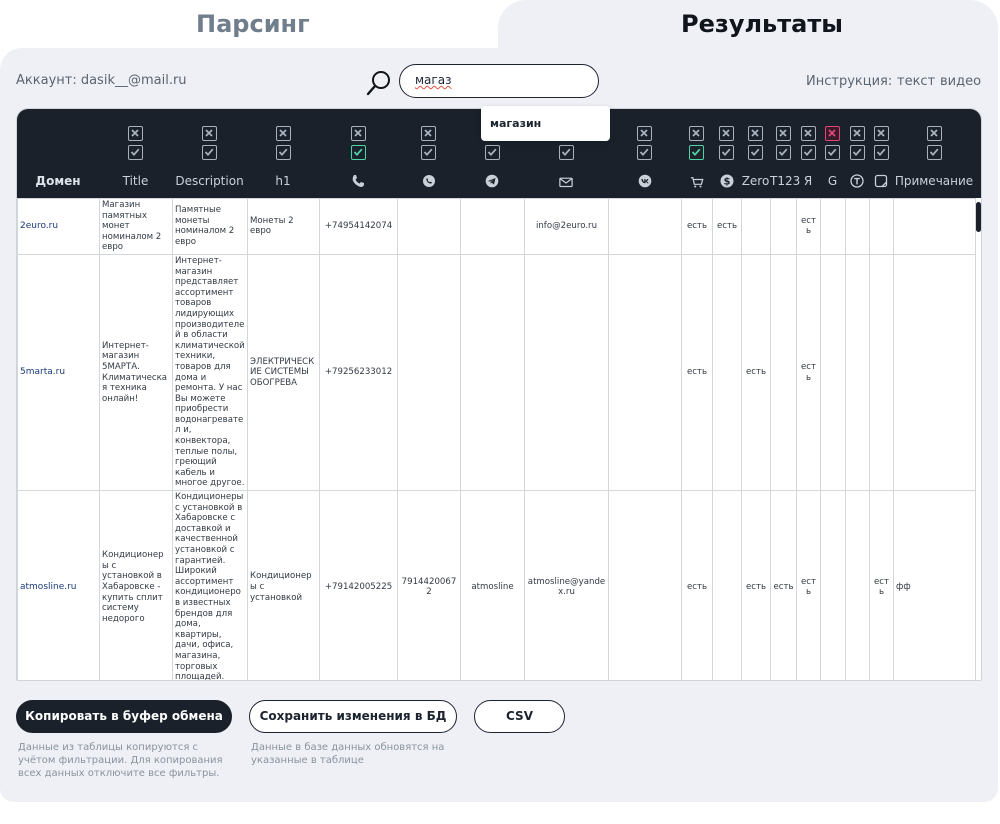 The width and height of the screenshot is (1000, 824). Describe the element at coordinates (978, 217) in the screenshot. I see `scrollbar` at that location.